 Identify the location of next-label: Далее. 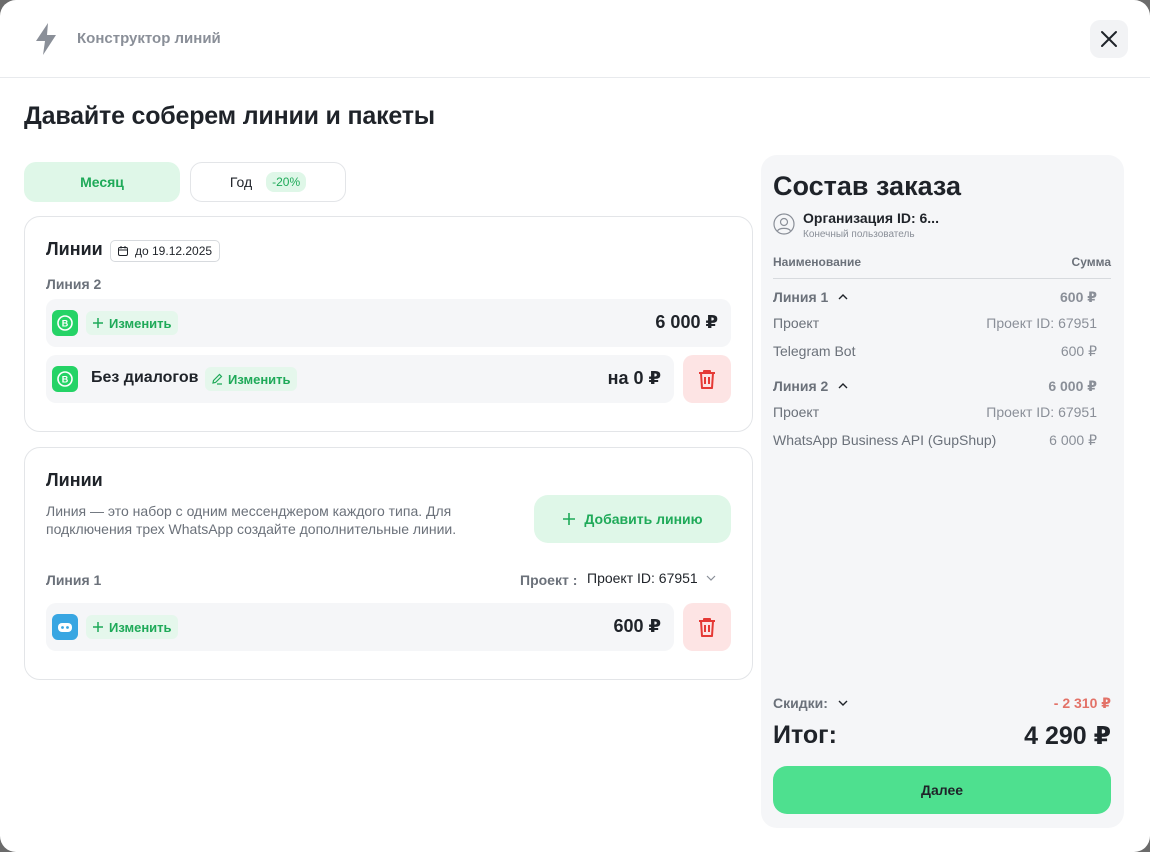
(942, 790).